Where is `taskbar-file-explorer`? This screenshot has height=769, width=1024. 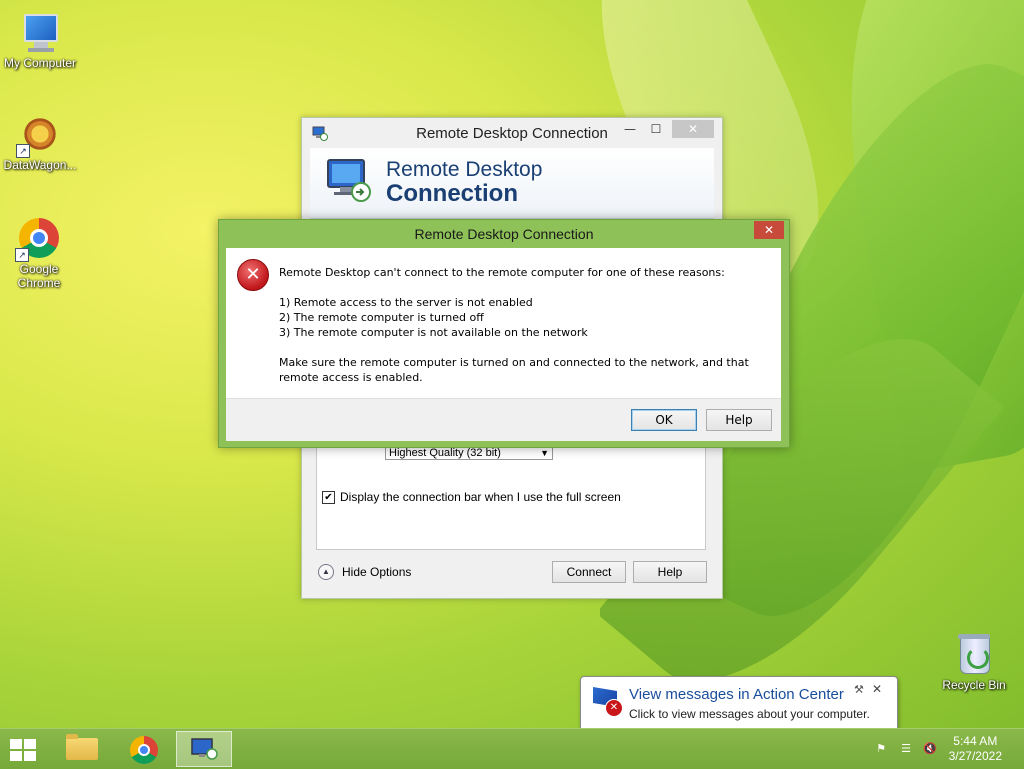
taskbar-file-explorer is located at coordinates (82, 749).